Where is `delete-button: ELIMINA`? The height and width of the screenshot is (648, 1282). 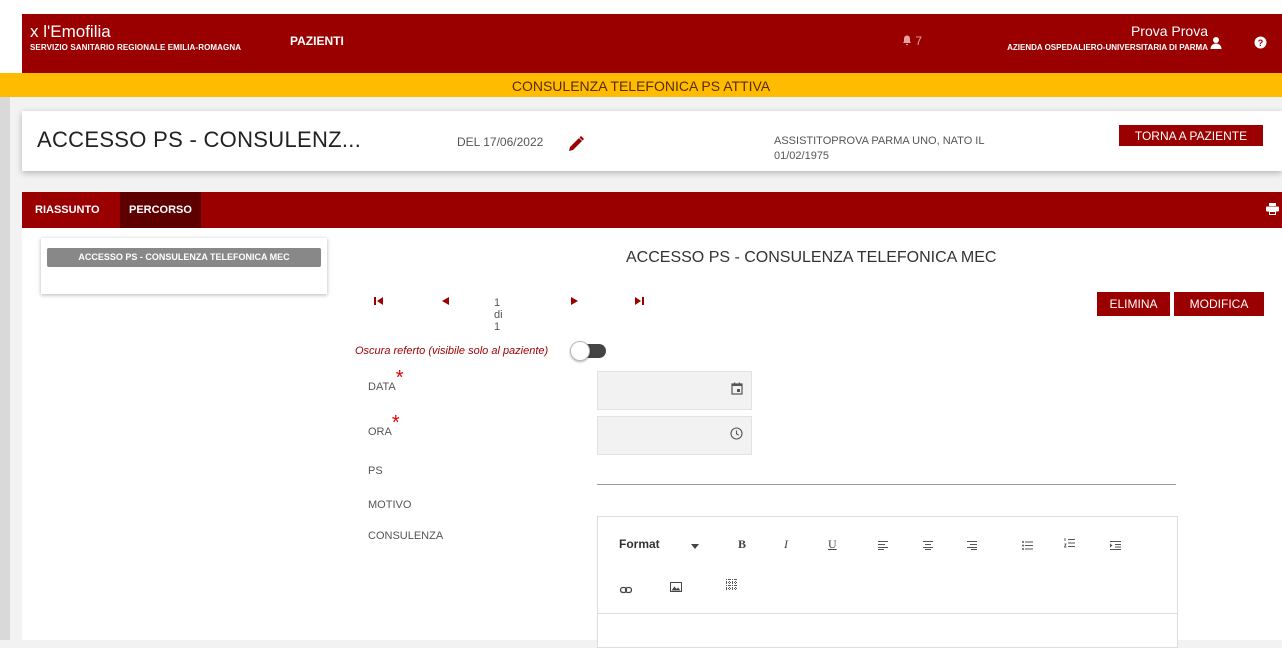
delete-button: ELIMINA is located at coordinates (1133, 304).